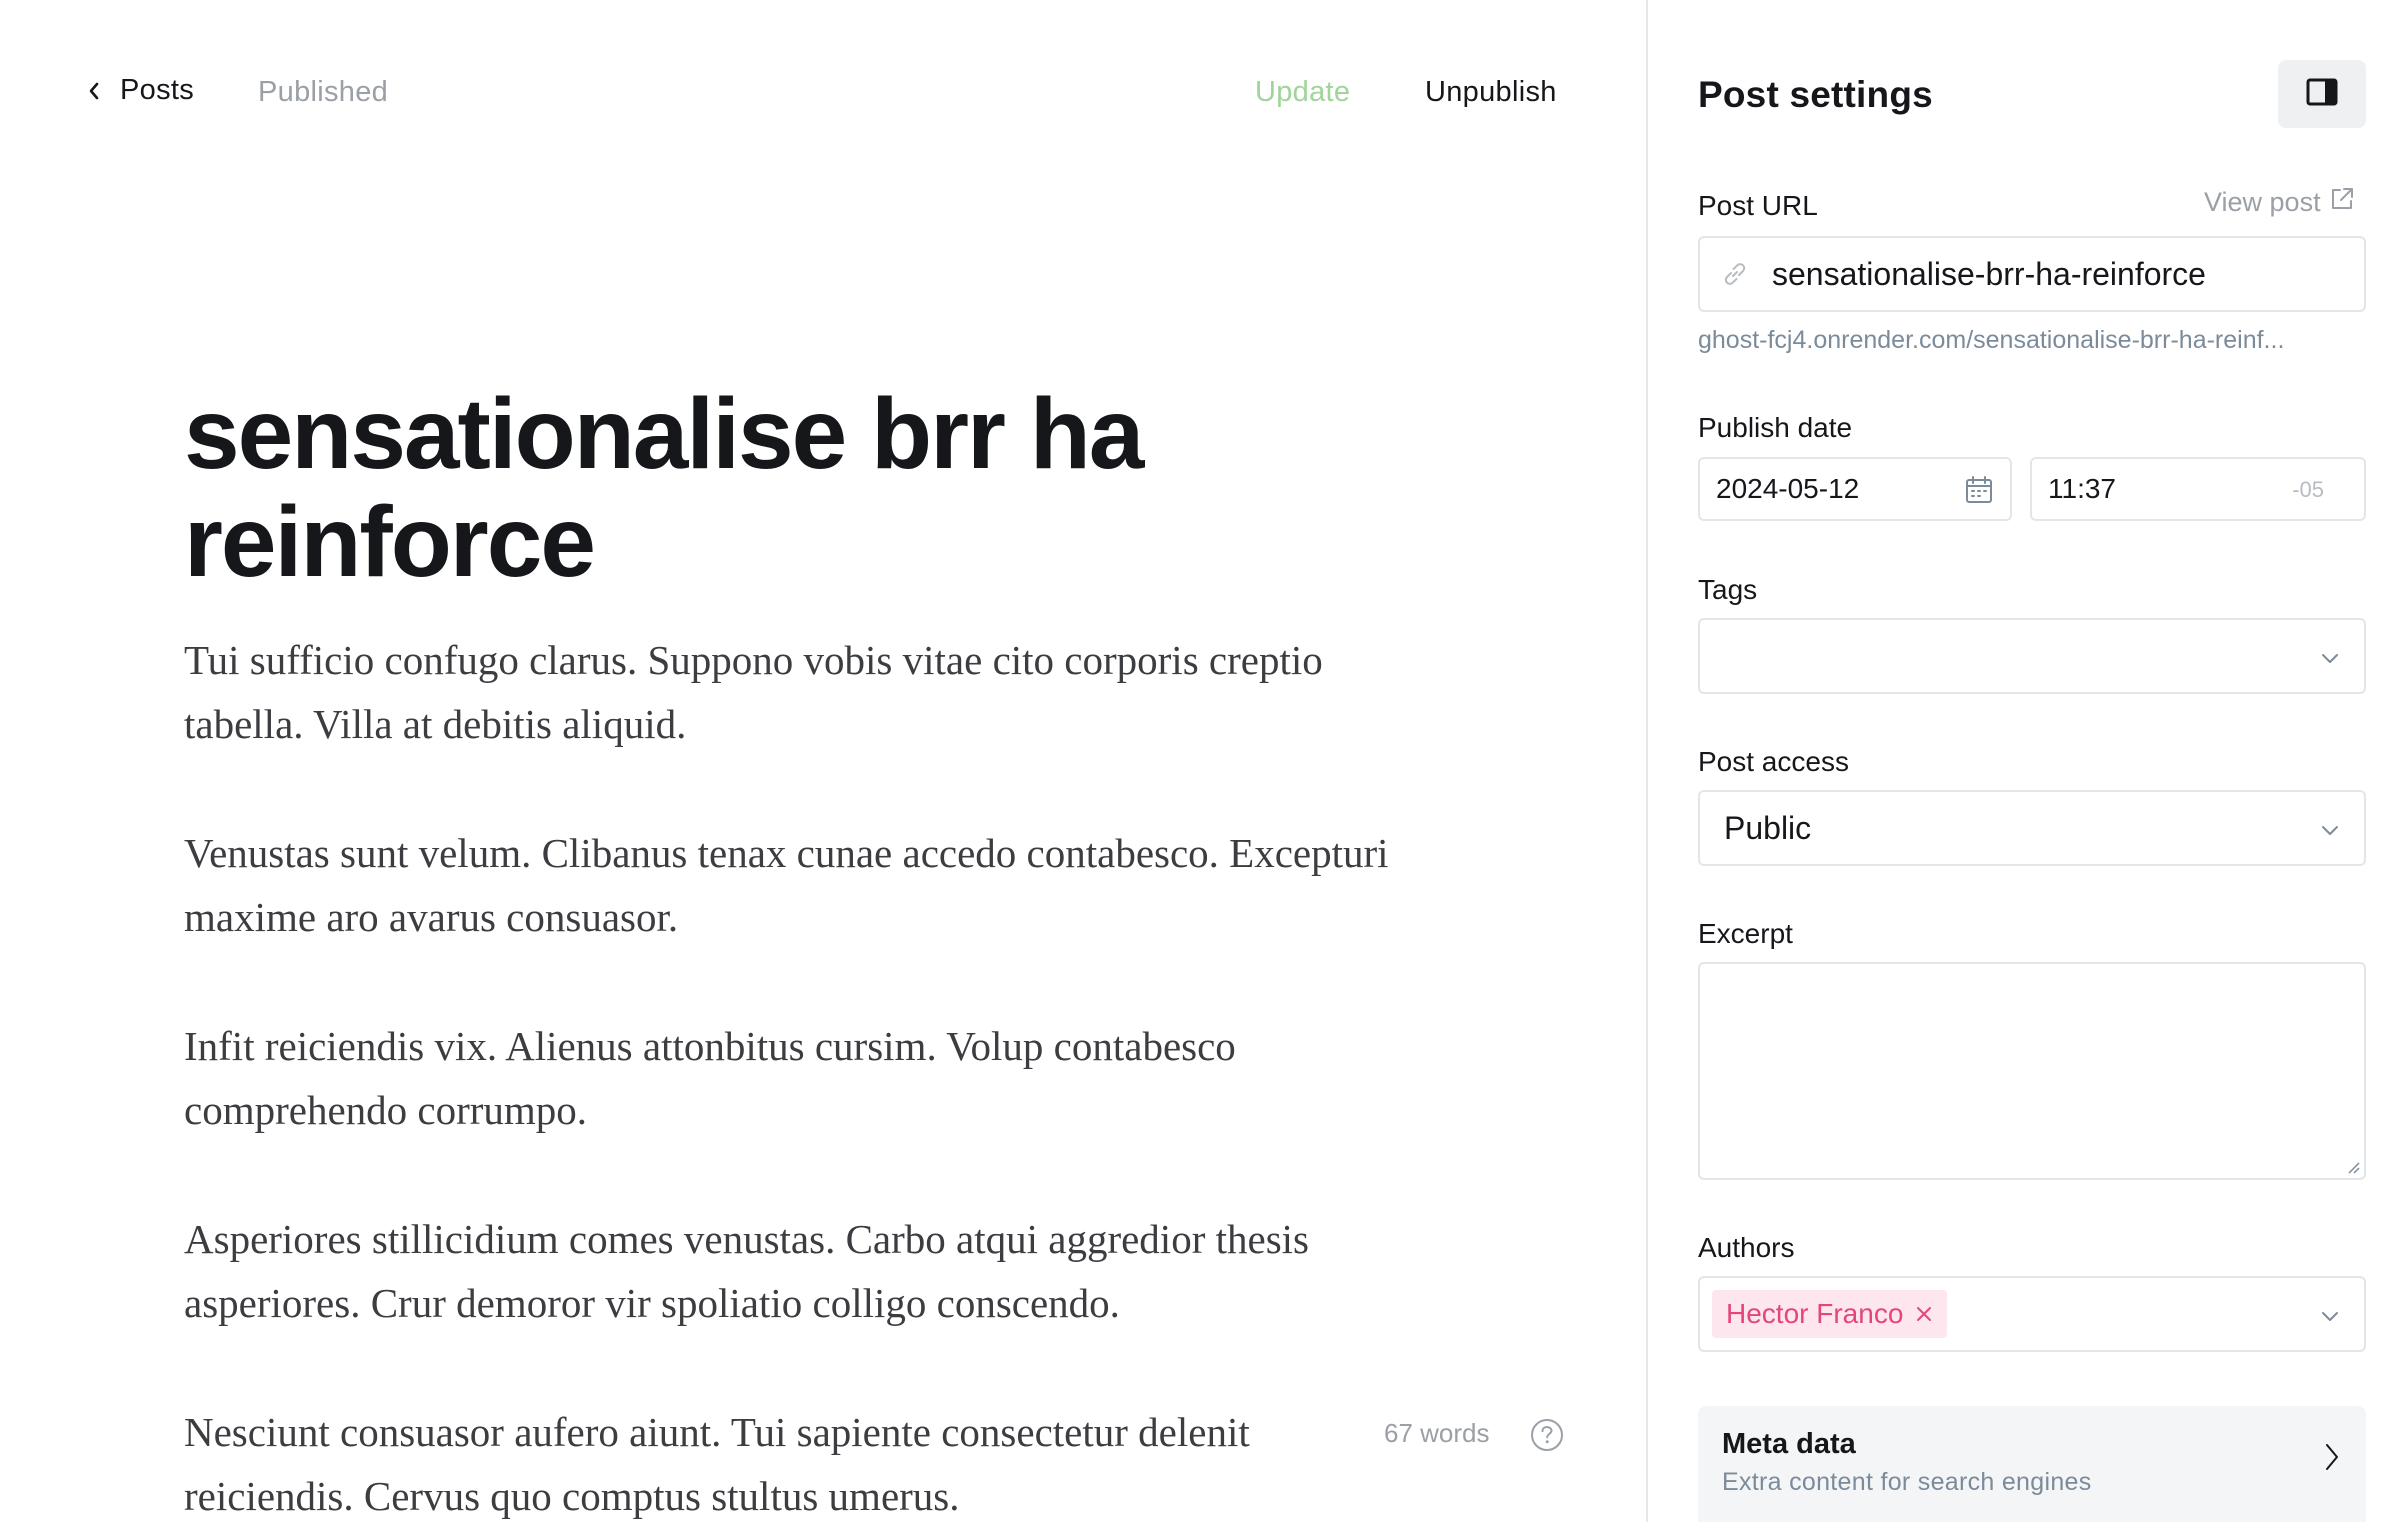 The width and height of the screenshot is (2400, 1522). Describe the element at coordinates (1924, 1314) in the screenshot. I see `remove-author-icon` at that location.